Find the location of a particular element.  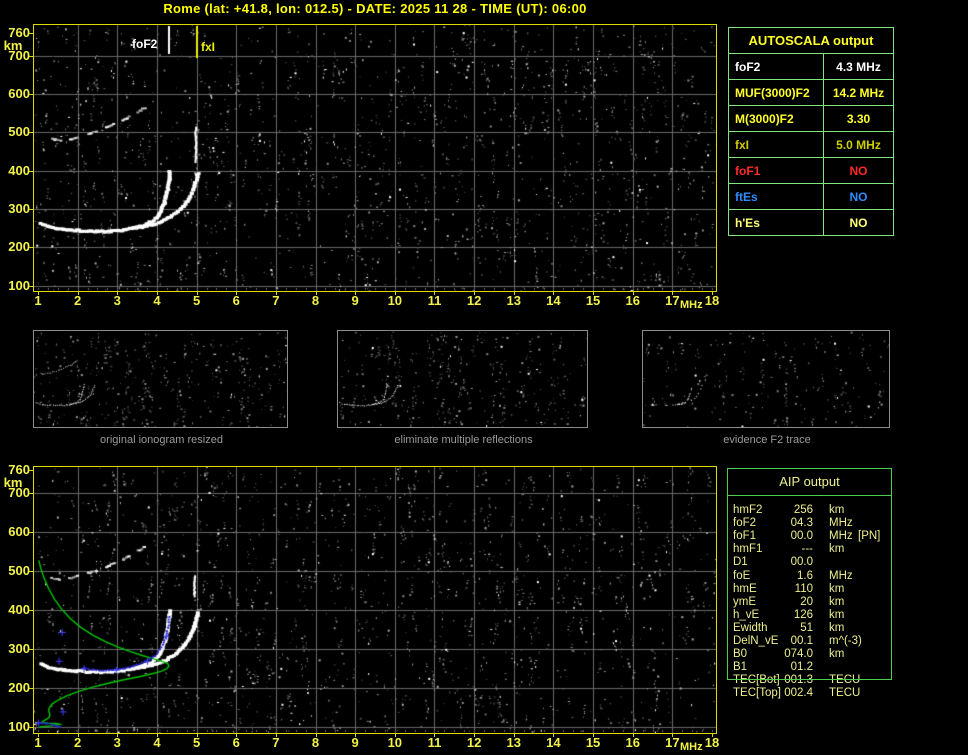

autoscala-row: ftEs NO is located at coordinates (811, 196).